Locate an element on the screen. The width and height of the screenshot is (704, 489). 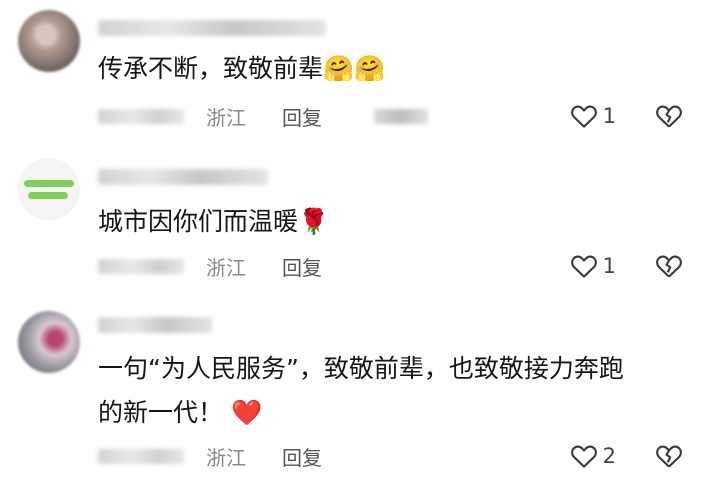
comment-text: 一句“为人民服务”，致敬前辈，也致敬接力奔跑 is located at coordinates (361, 368).